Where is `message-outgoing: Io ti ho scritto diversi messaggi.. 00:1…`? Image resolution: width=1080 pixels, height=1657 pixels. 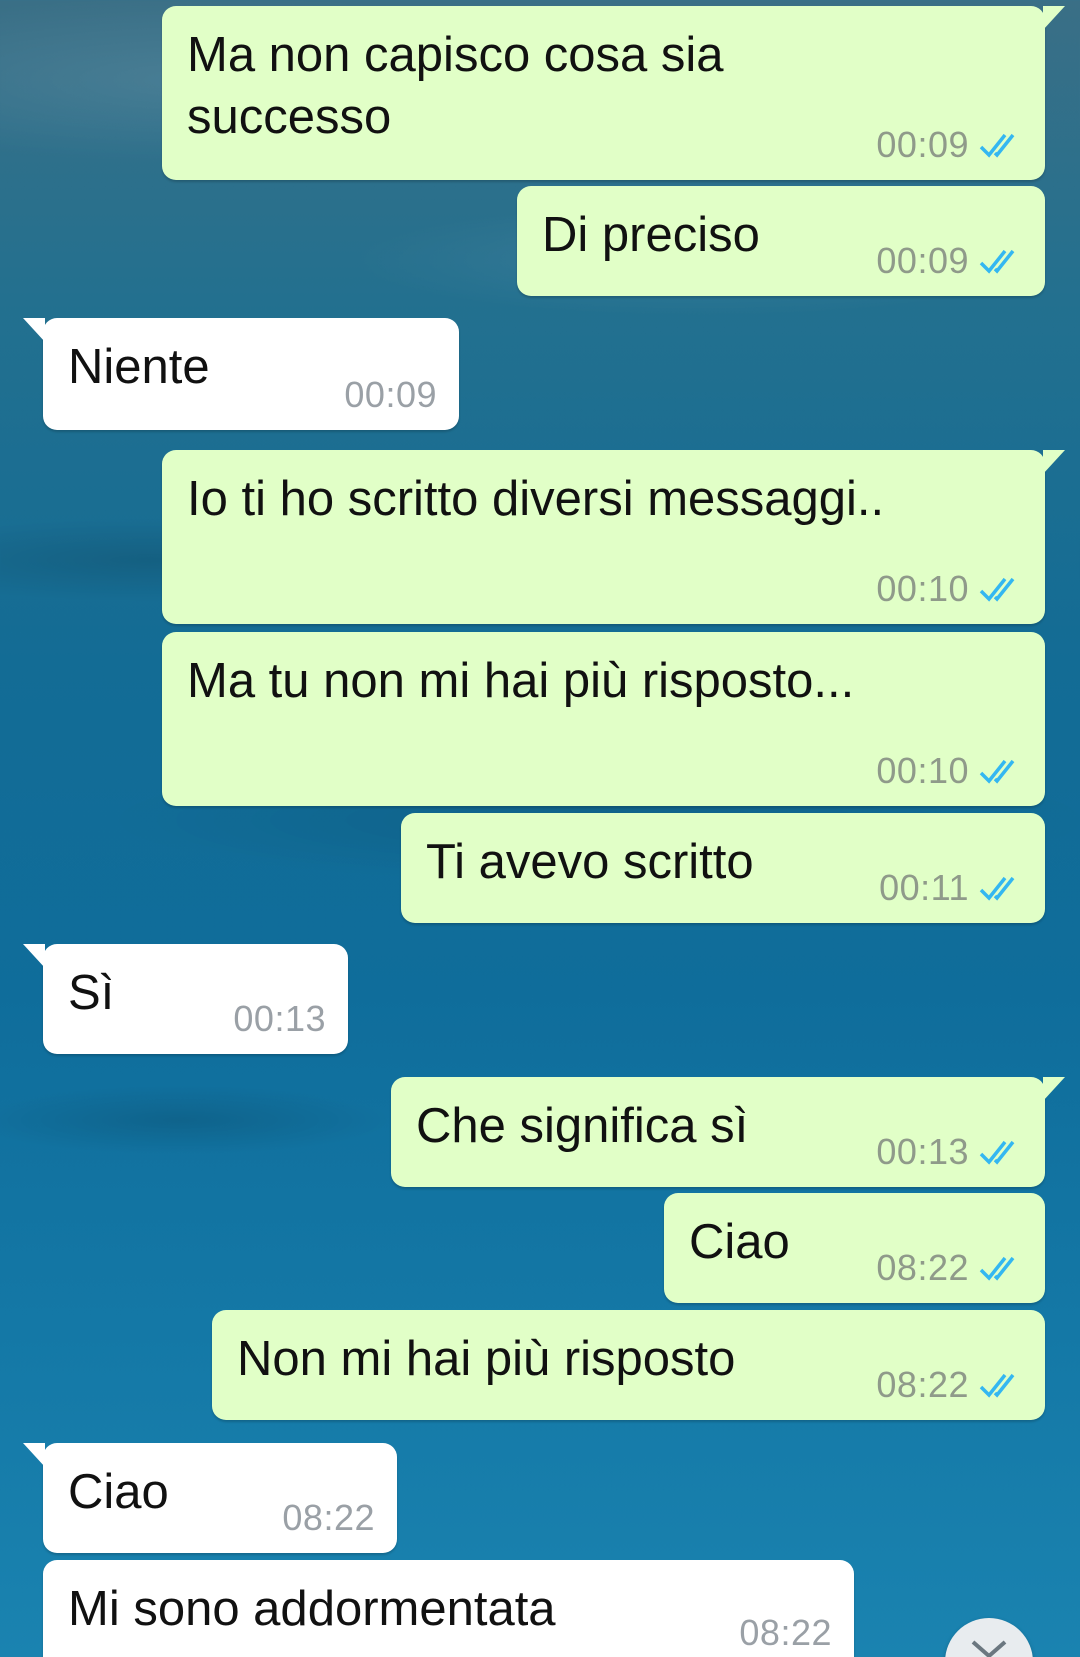
message-outgoing: Io ti ho scritto diversi messaggi.. 00:1… is located at coordinates (613, 537).